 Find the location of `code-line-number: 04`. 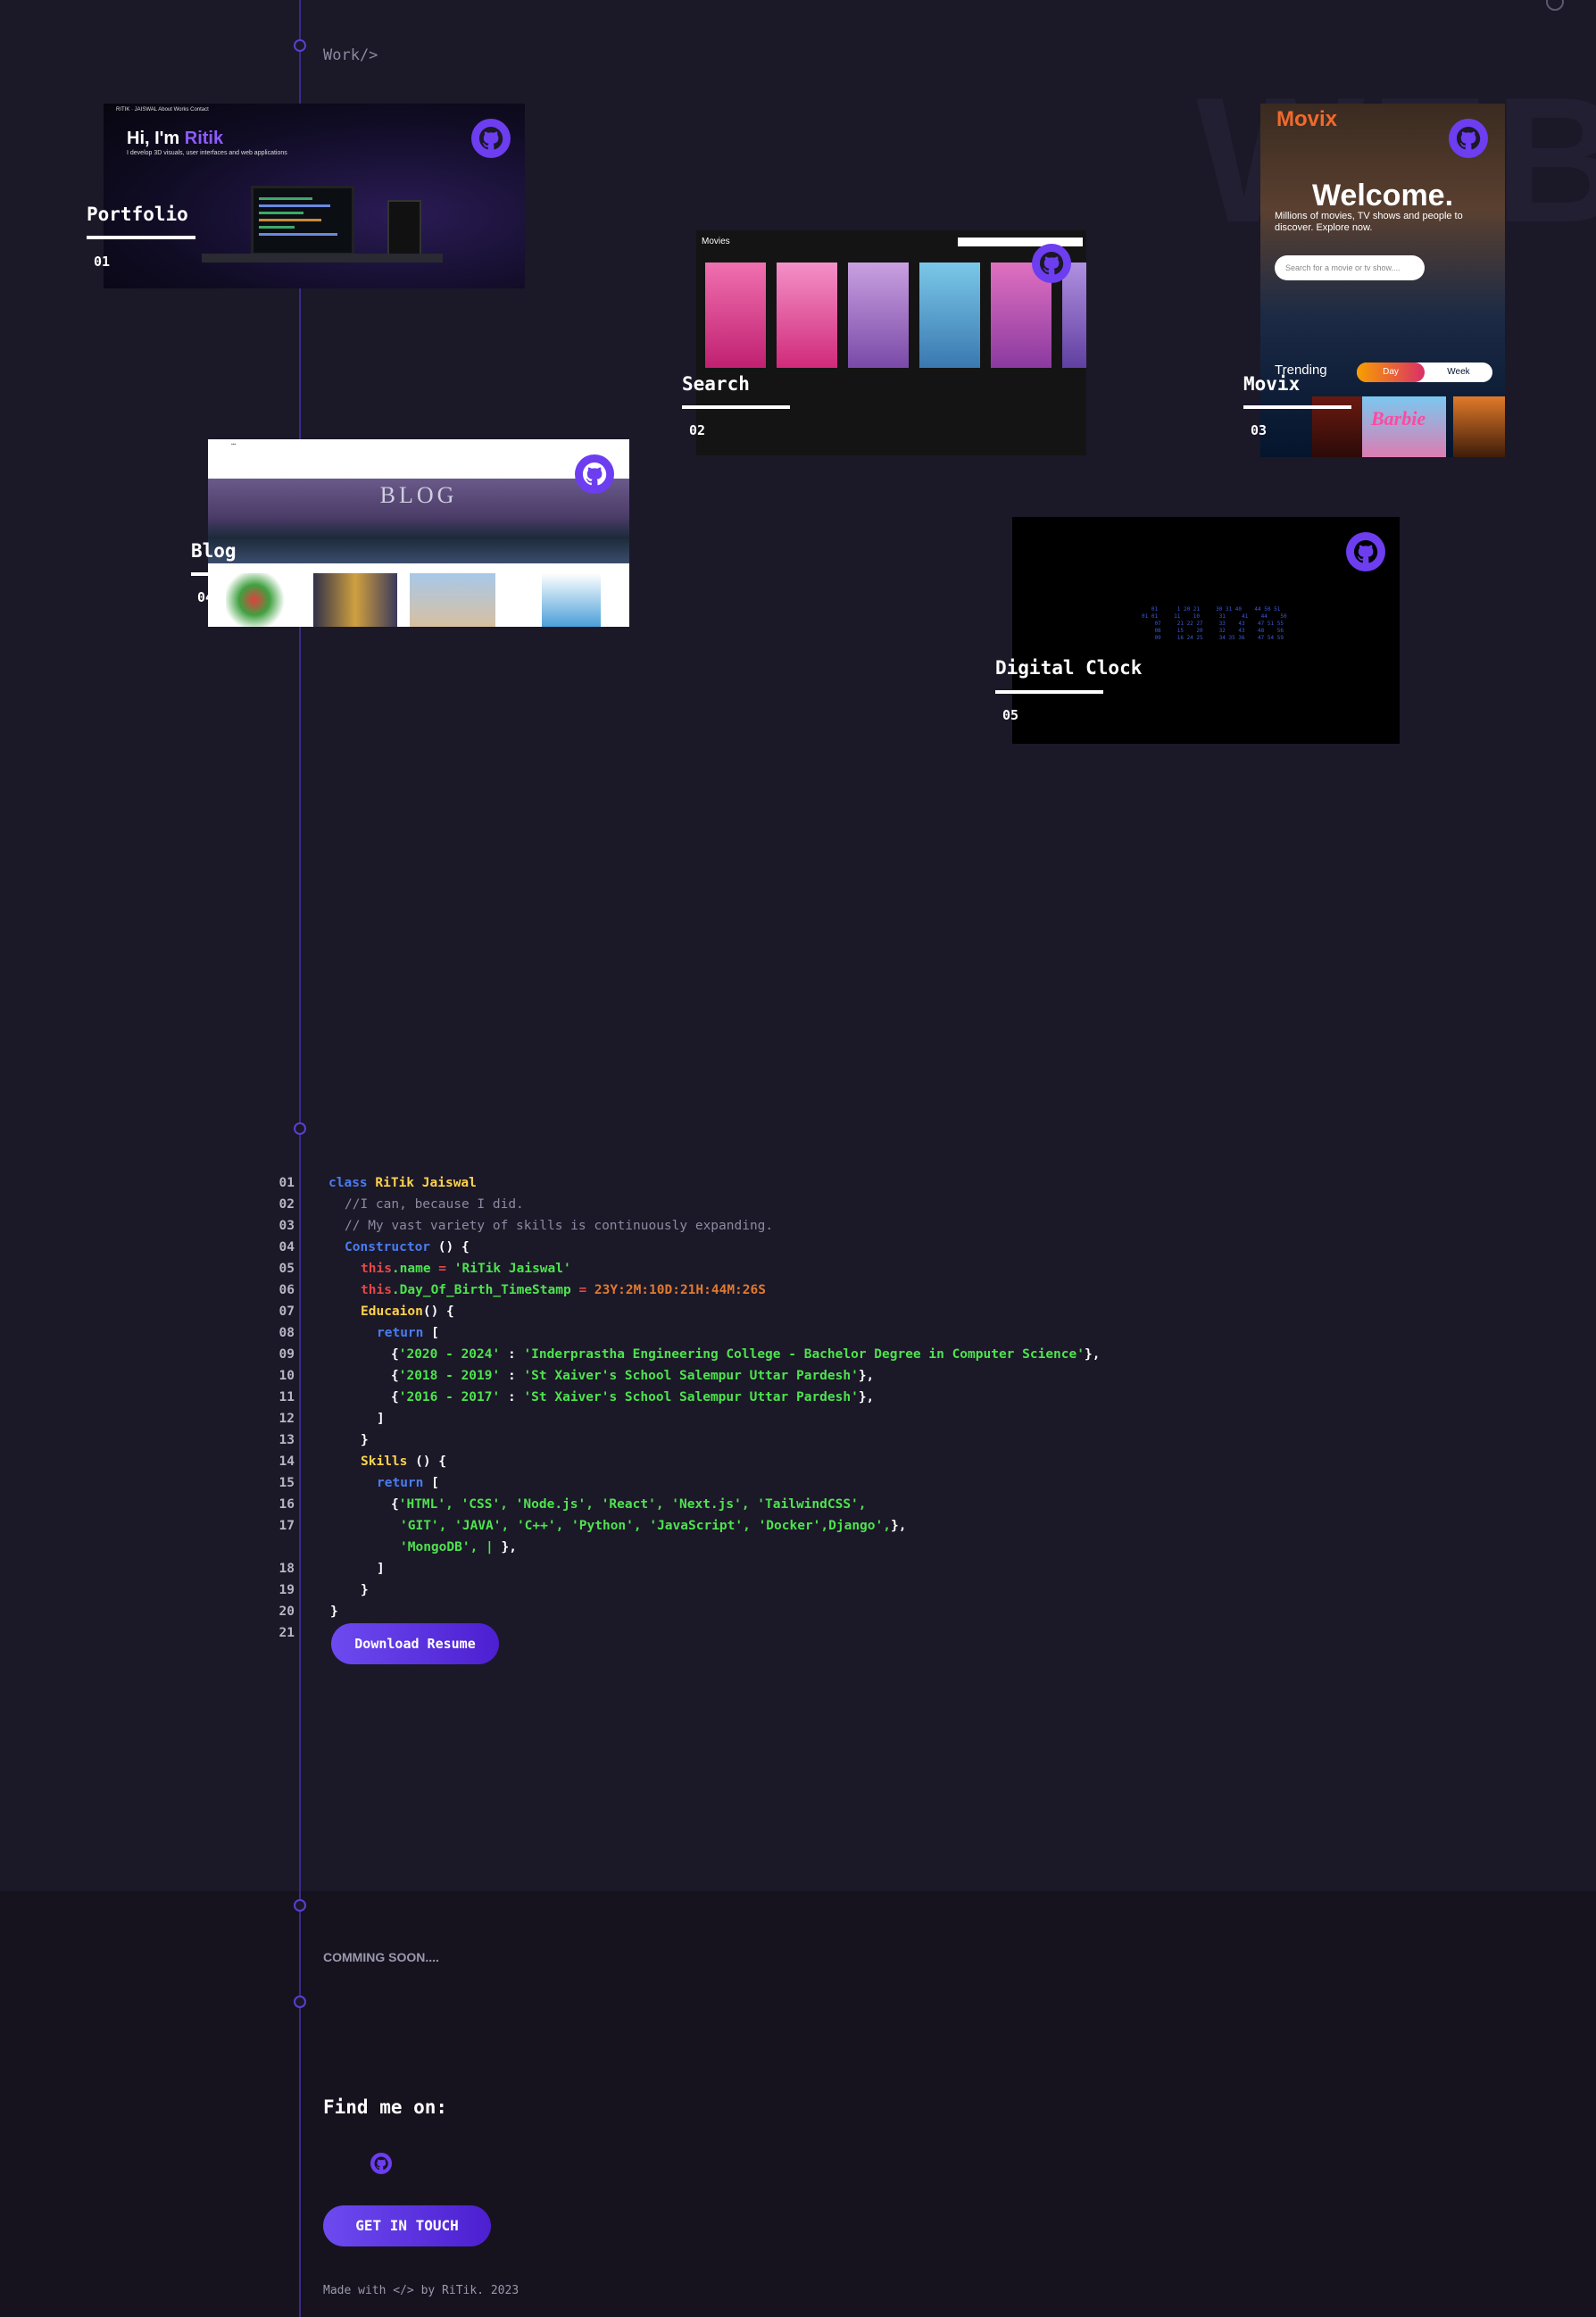

code-line-number: 04 is located at coordinates (286, 1247).